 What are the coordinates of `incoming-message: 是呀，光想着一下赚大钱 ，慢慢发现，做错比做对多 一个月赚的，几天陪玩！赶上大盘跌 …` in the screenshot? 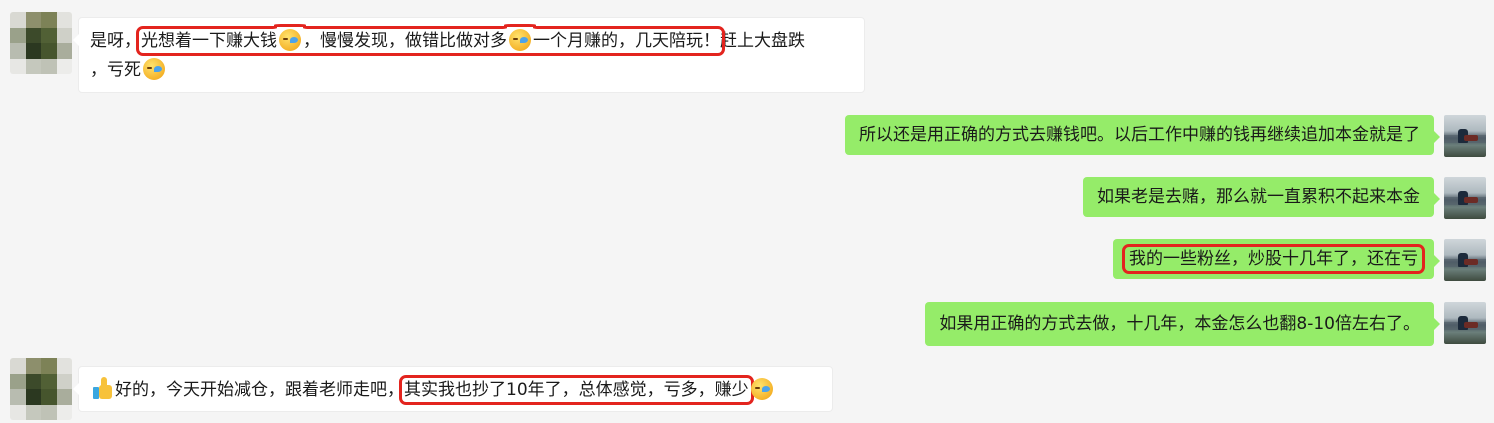 It's located at (469, 55).